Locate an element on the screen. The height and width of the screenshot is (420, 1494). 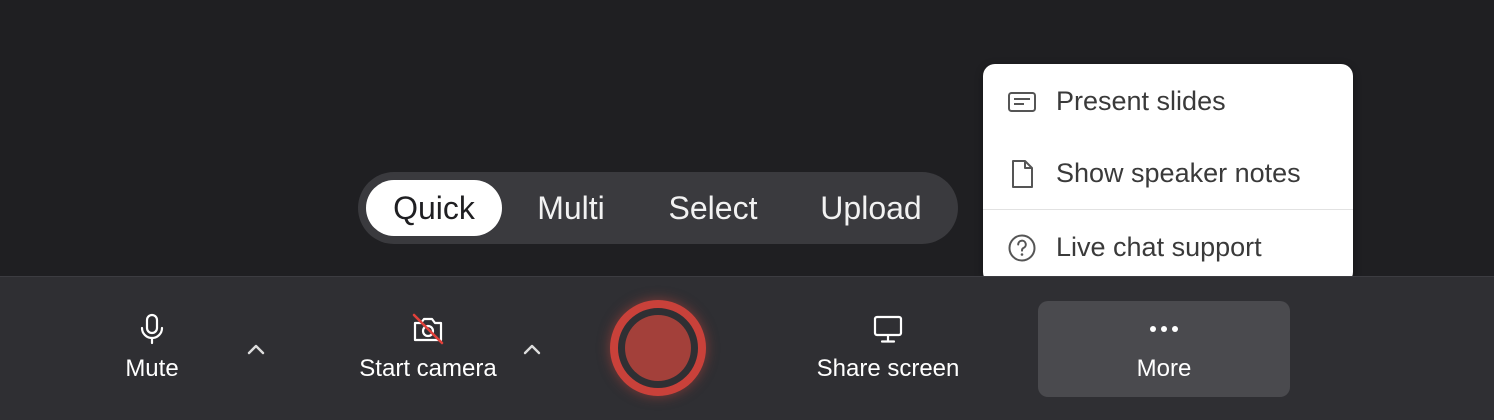
camera-options-chevron-up-icon is located at coordinates (532, 350).